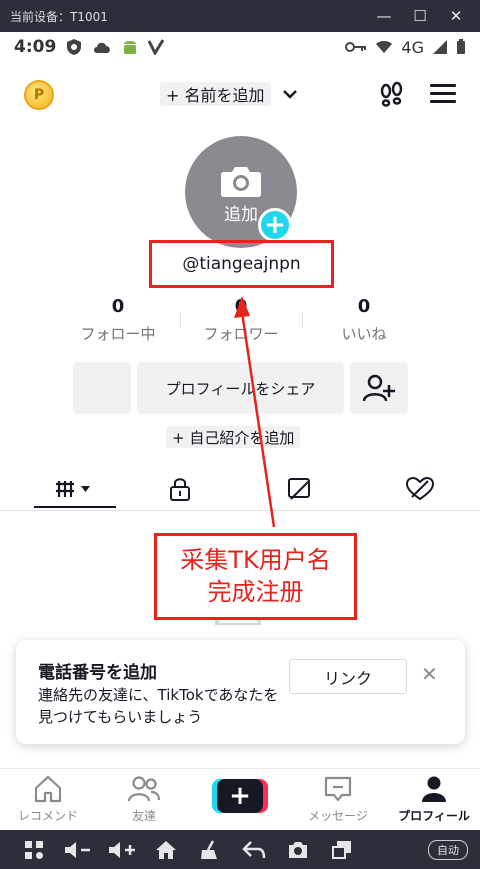  I want to click on close-icon: ✕, so click(429, 674).